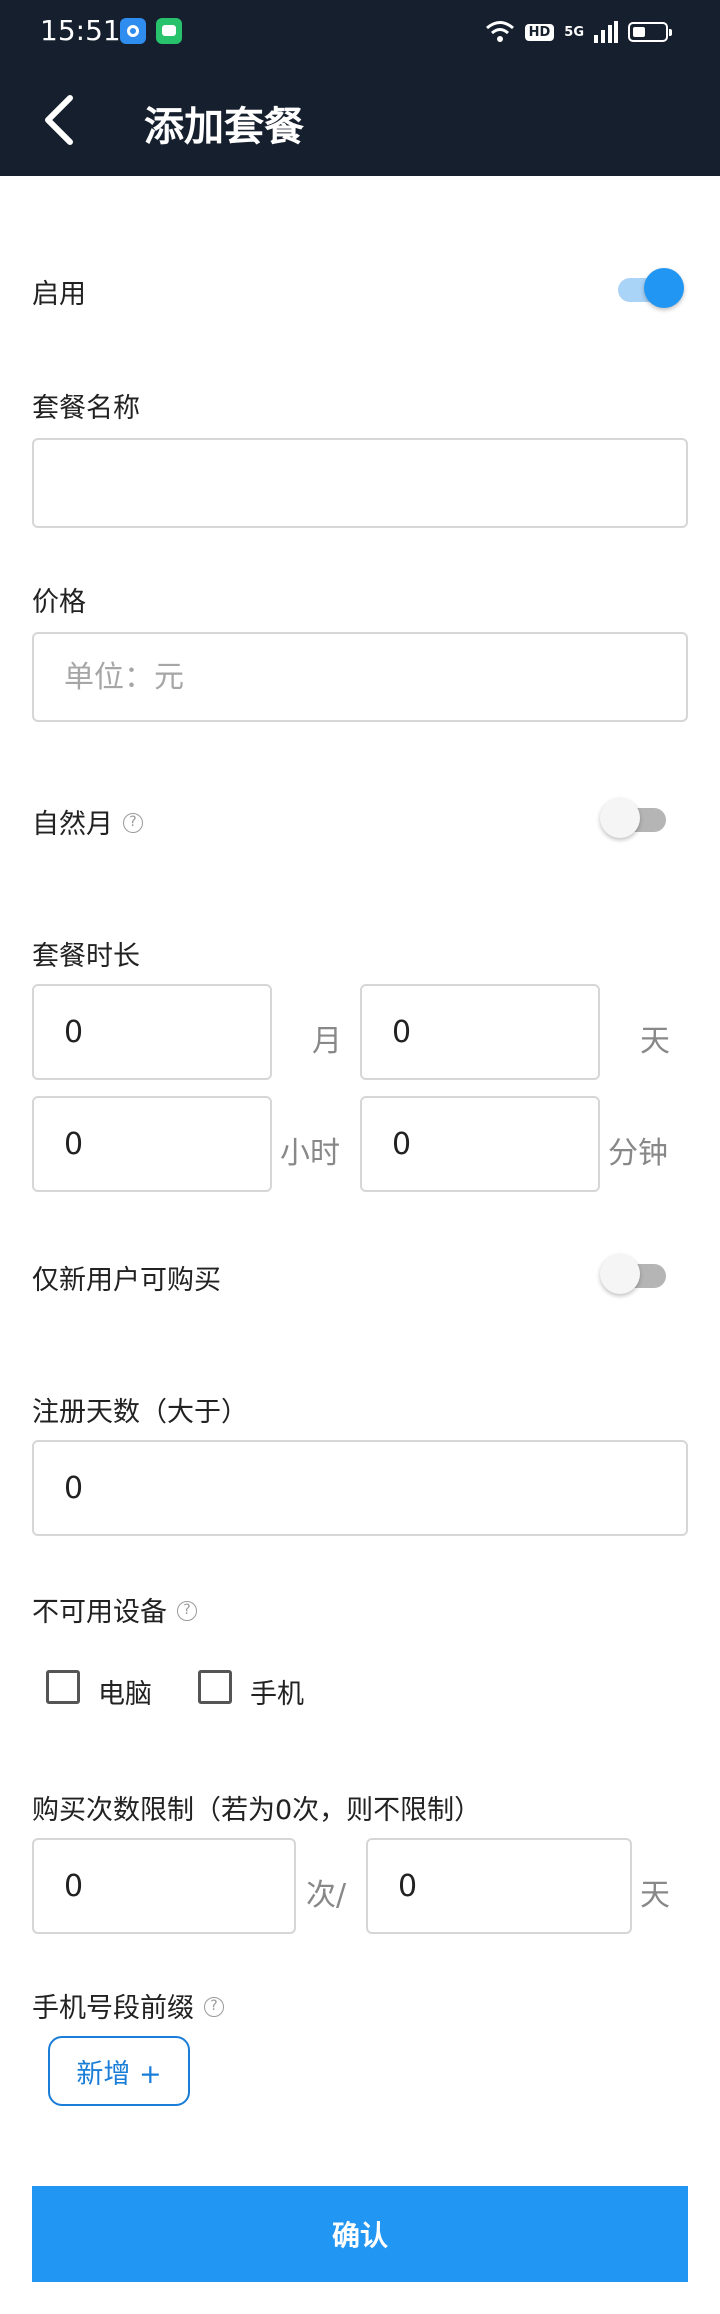 Image resolution: width=720 pixels, height=2314 pixels. I want to click on days-unit: 天, so click(655, 1895).